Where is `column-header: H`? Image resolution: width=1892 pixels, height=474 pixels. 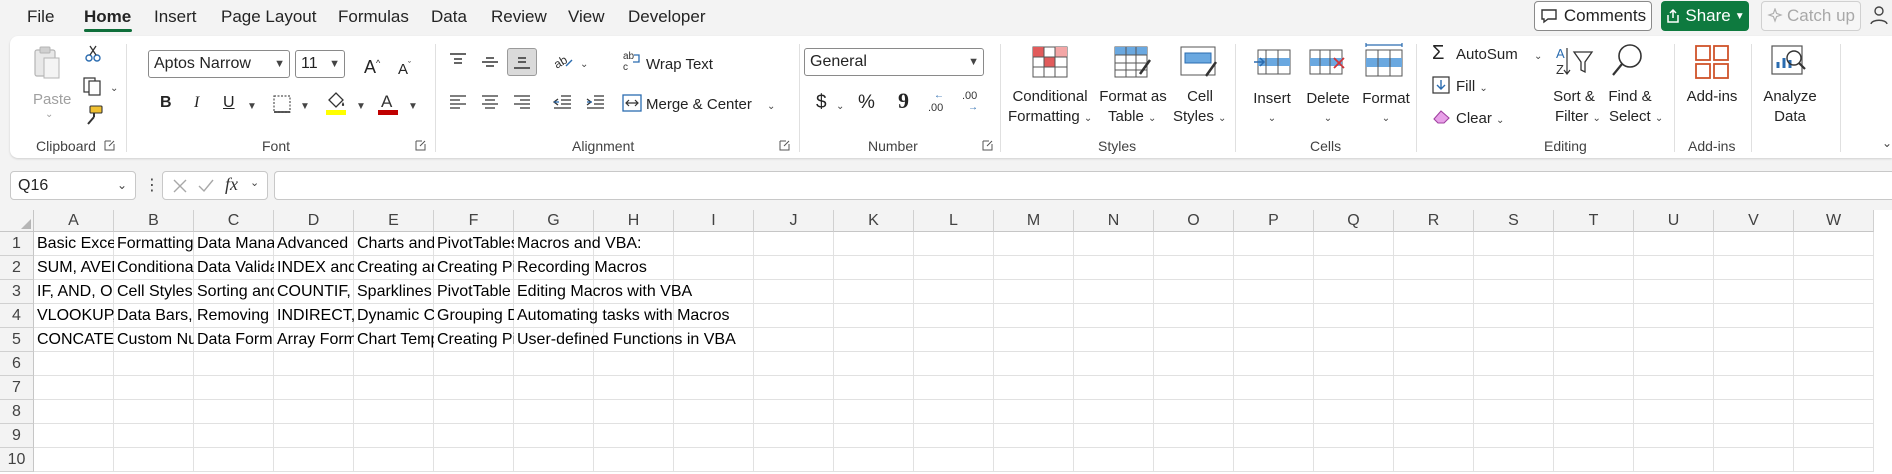 column-header: H is located at coordinates (634, 221).